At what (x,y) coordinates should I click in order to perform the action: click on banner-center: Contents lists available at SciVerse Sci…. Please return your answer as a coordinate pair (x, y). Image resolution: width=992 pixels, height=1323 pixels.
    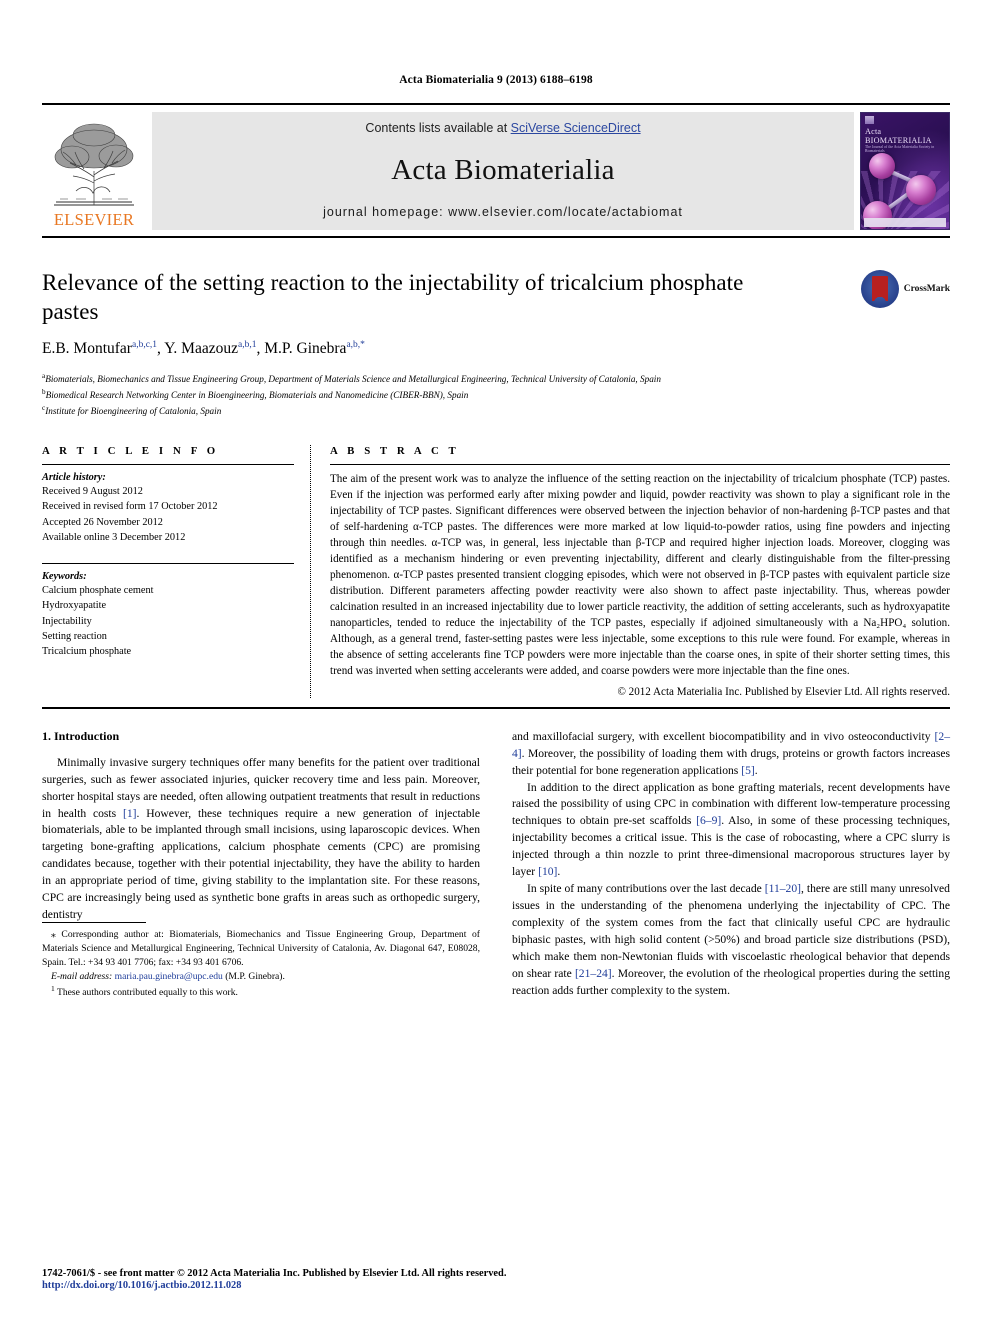
    Looking at the image, I should click on (503, 171).